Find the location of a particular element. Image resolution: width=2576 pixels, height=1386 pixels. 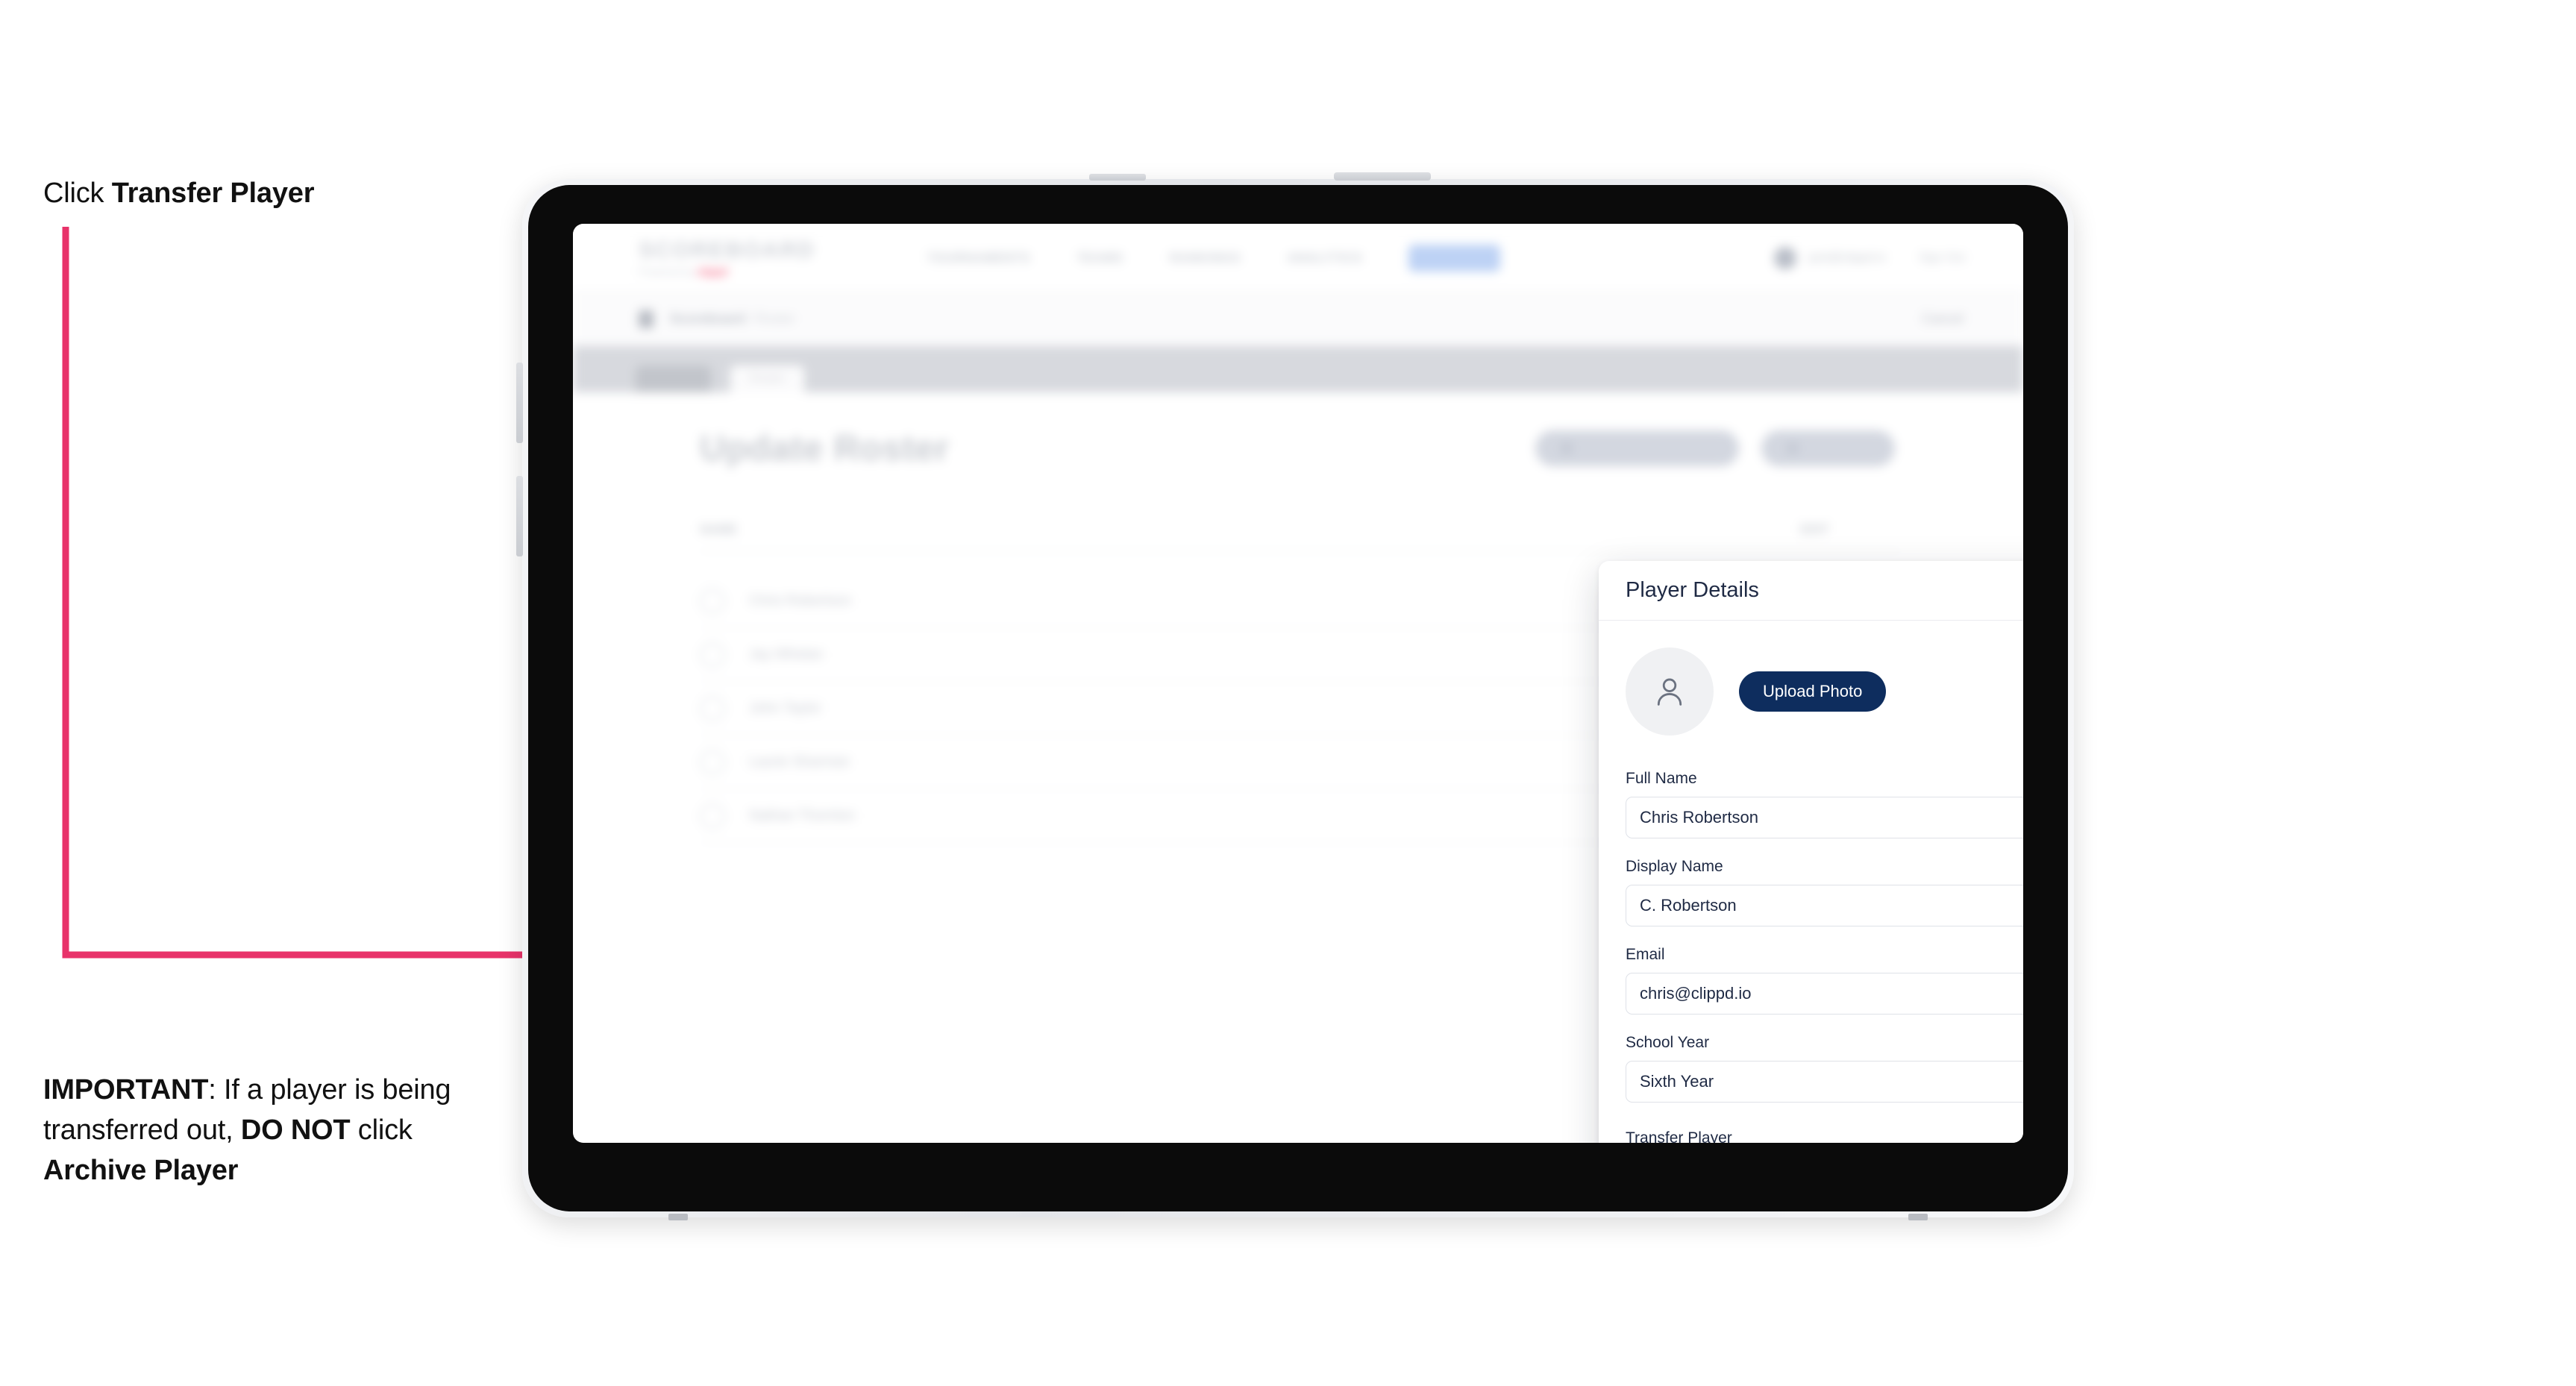

field-display-name: Display Name is located at coordinates (1824, 892).